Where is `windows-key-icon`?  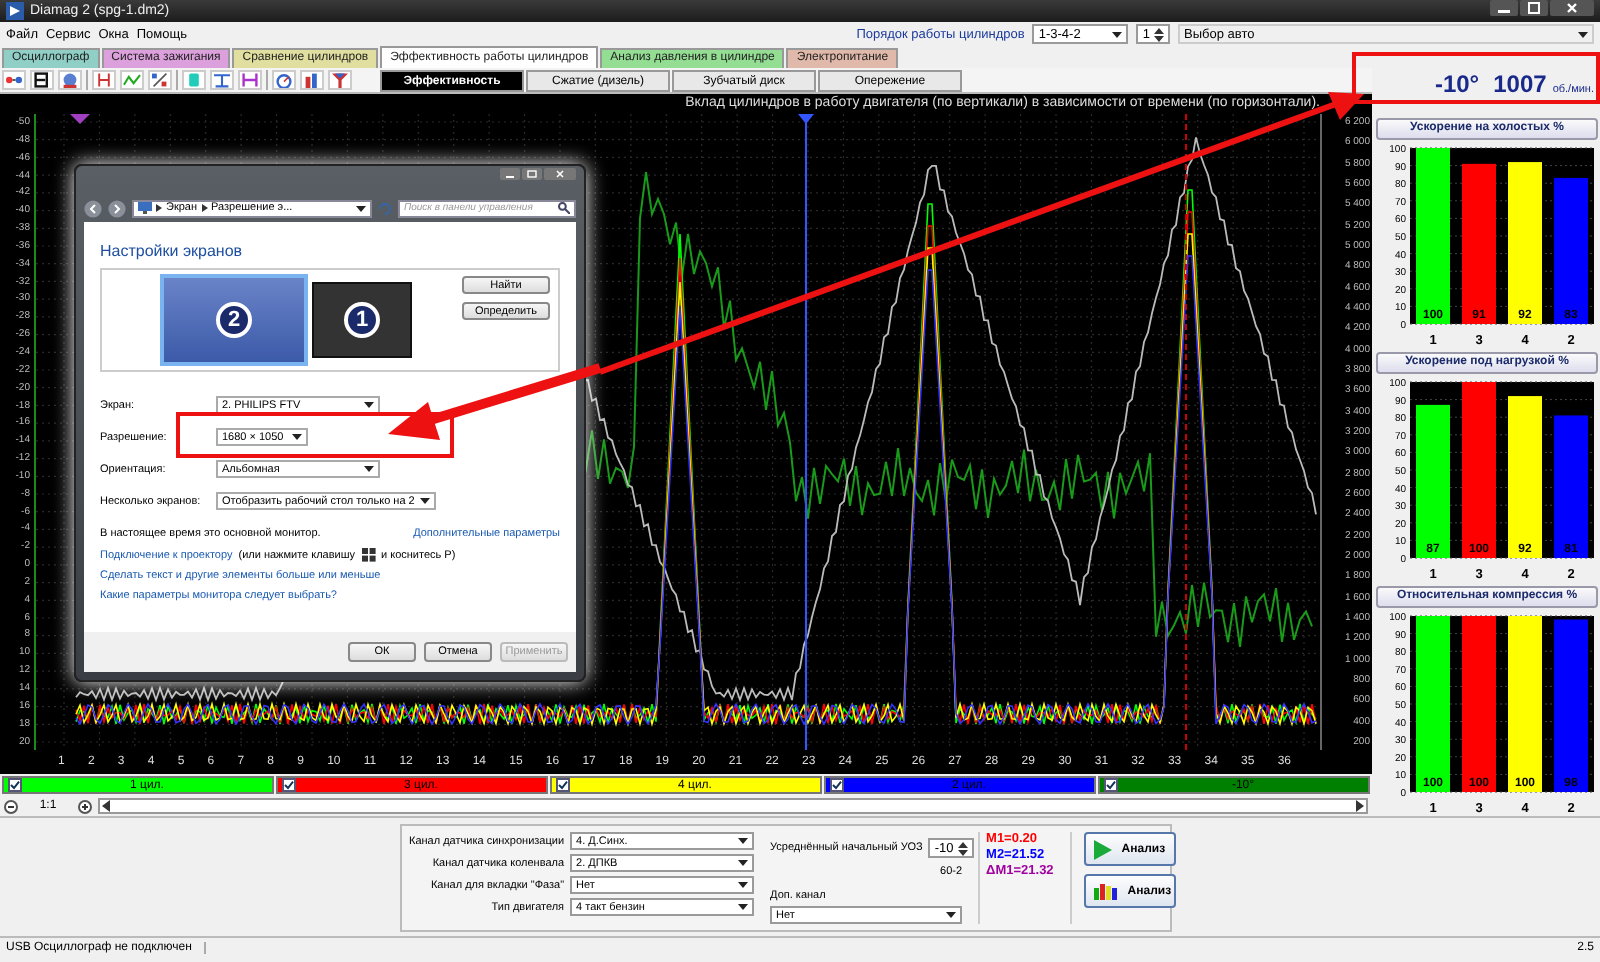 windows-key-icon is located at coordinates (368, 555).